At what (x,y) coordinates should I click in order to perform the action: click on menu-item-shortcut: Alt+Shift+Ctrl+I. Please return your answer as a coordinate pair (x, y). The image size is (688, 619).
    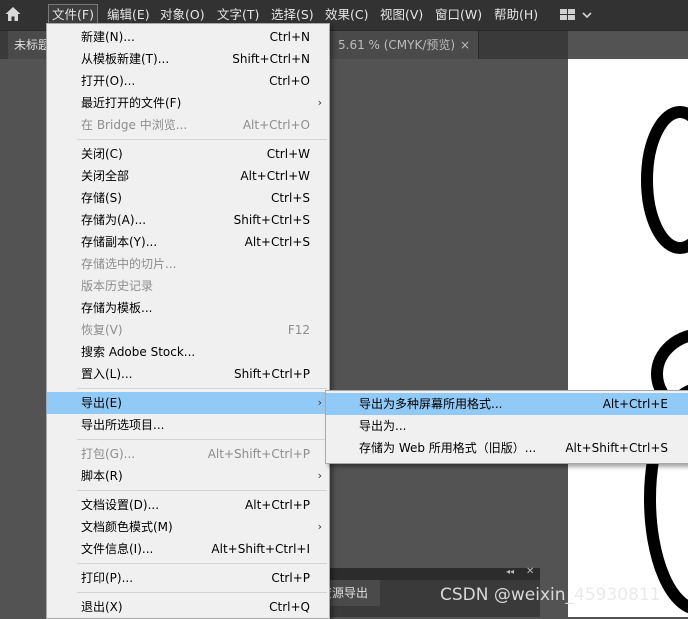
    Looking at the image, I should click on (260, 549).